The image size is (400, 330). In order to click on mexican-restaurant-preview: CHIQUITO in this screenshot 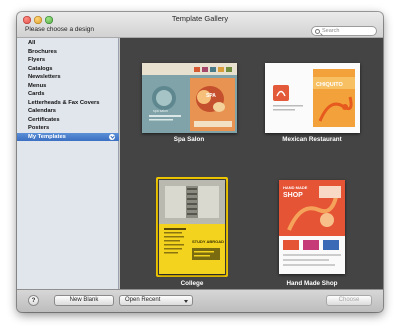, I will do `click(312, 98)`.